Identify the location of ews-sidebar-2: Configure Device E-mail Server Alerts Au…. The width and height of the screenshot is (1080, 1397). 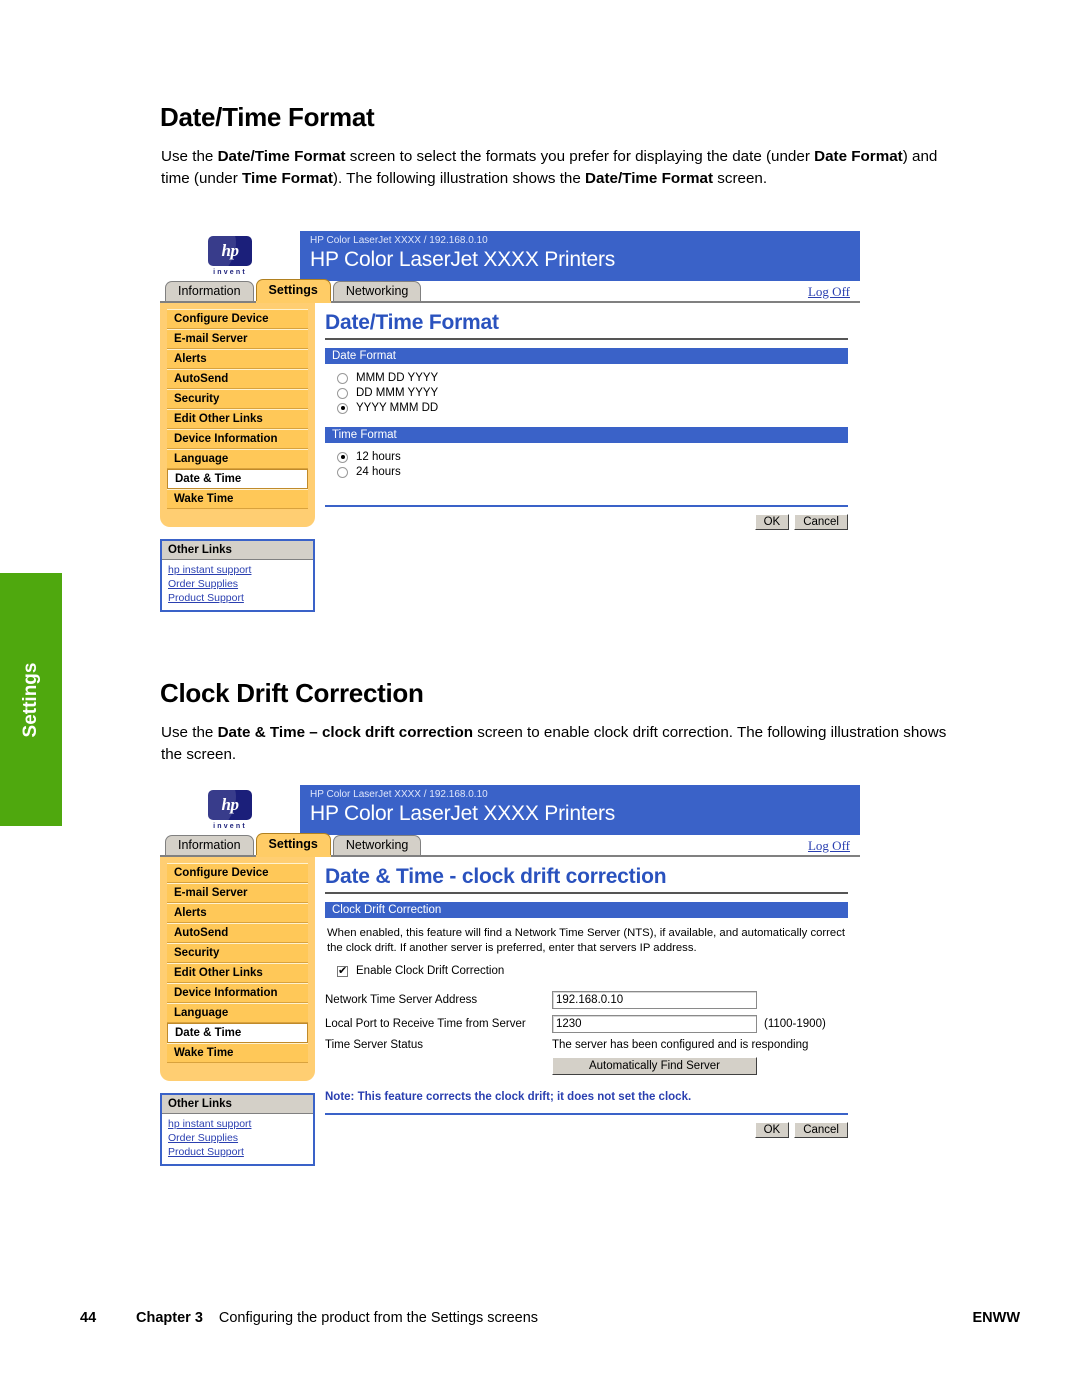
(237, 1011).